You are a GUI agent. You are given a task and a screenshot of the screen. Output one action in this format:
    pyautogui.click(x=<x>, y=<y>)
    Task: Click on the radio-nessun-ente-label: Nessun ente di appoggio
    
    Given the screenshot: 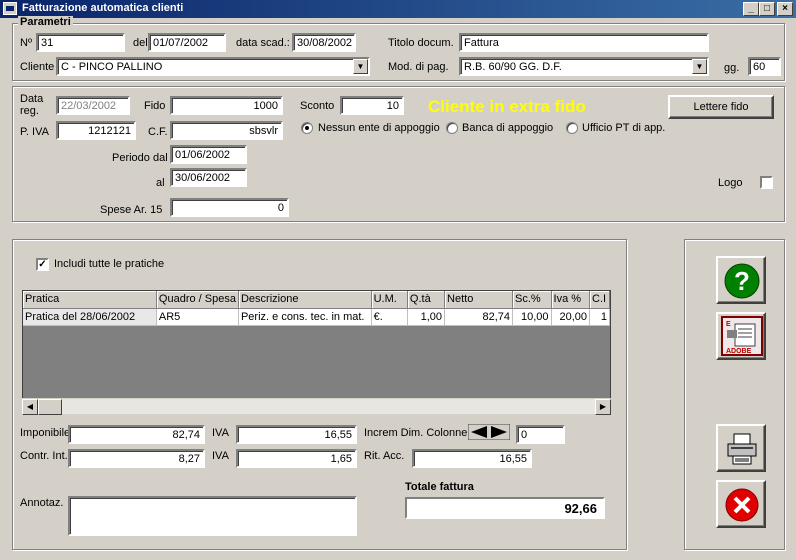 What is the action you would take?
    pyautogui.click(x=379, y=128)
    